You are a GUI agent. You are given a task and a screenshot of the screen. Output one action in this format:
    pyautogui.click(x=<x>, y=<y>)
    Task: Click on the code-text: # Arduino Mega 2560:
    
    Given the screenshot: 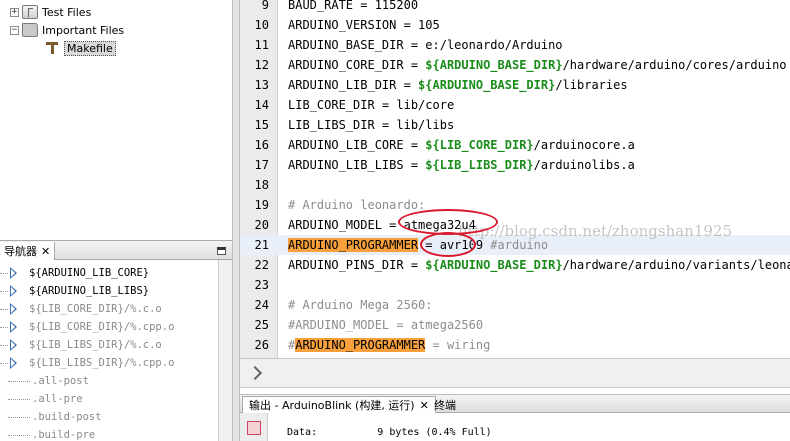 What is the action you would take?
    pyautogui.click(x=360, y=305)
    